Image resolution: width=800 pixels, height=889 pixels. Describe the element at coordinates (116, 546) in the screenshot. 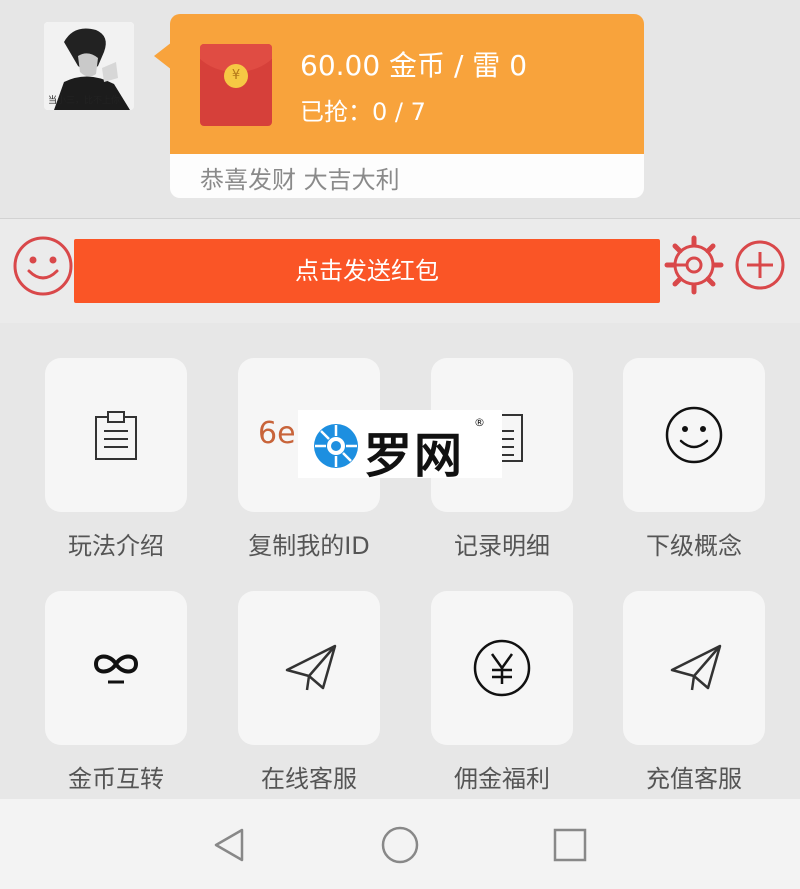

I see `rules-label: 玩法介绍` at that location.